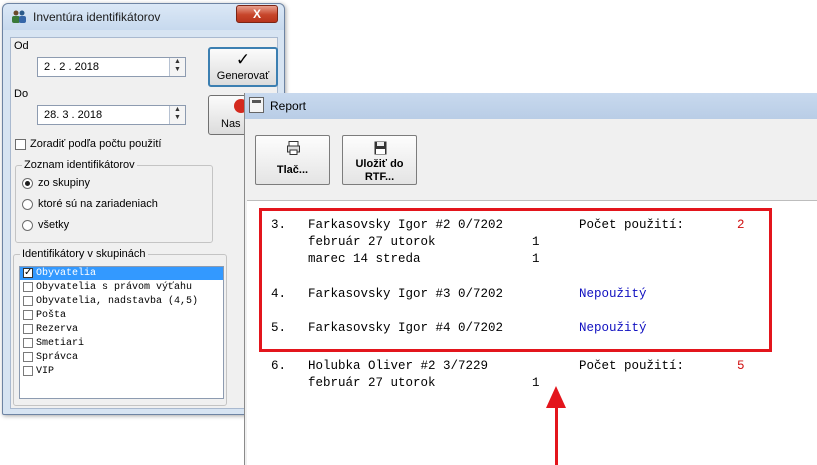 This screenshot has width=817, height=465. Describe the element at coordinates (556, 435) in the screenshot. I see `arrow-shaft` at that location.